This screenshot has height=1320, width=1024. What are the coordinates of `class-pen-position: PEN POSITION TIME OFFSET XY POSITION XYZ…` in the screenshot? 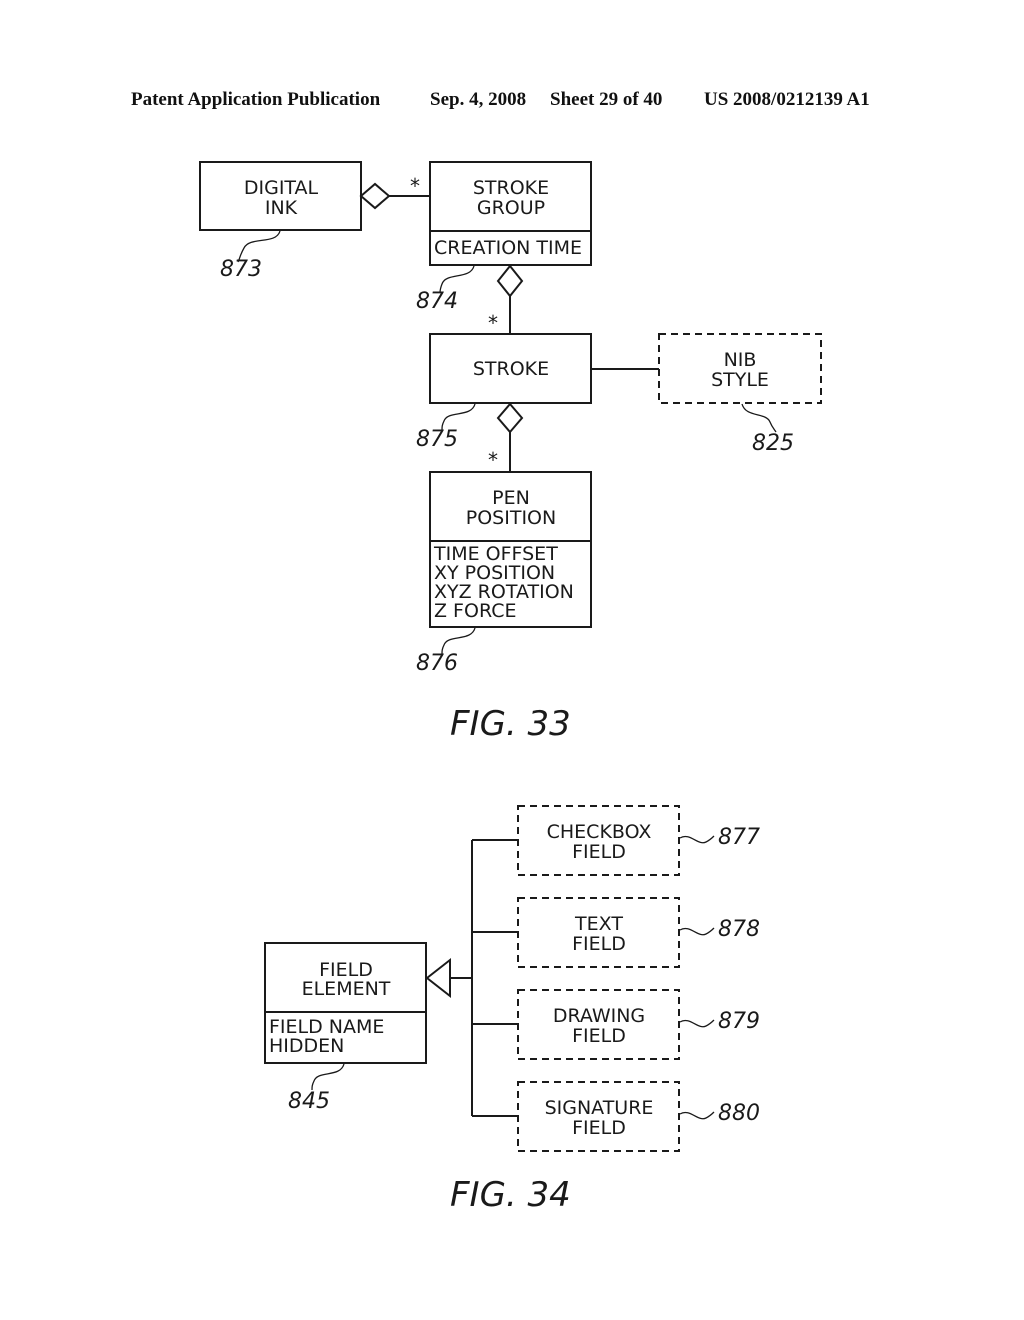 It's located at (510, 549).